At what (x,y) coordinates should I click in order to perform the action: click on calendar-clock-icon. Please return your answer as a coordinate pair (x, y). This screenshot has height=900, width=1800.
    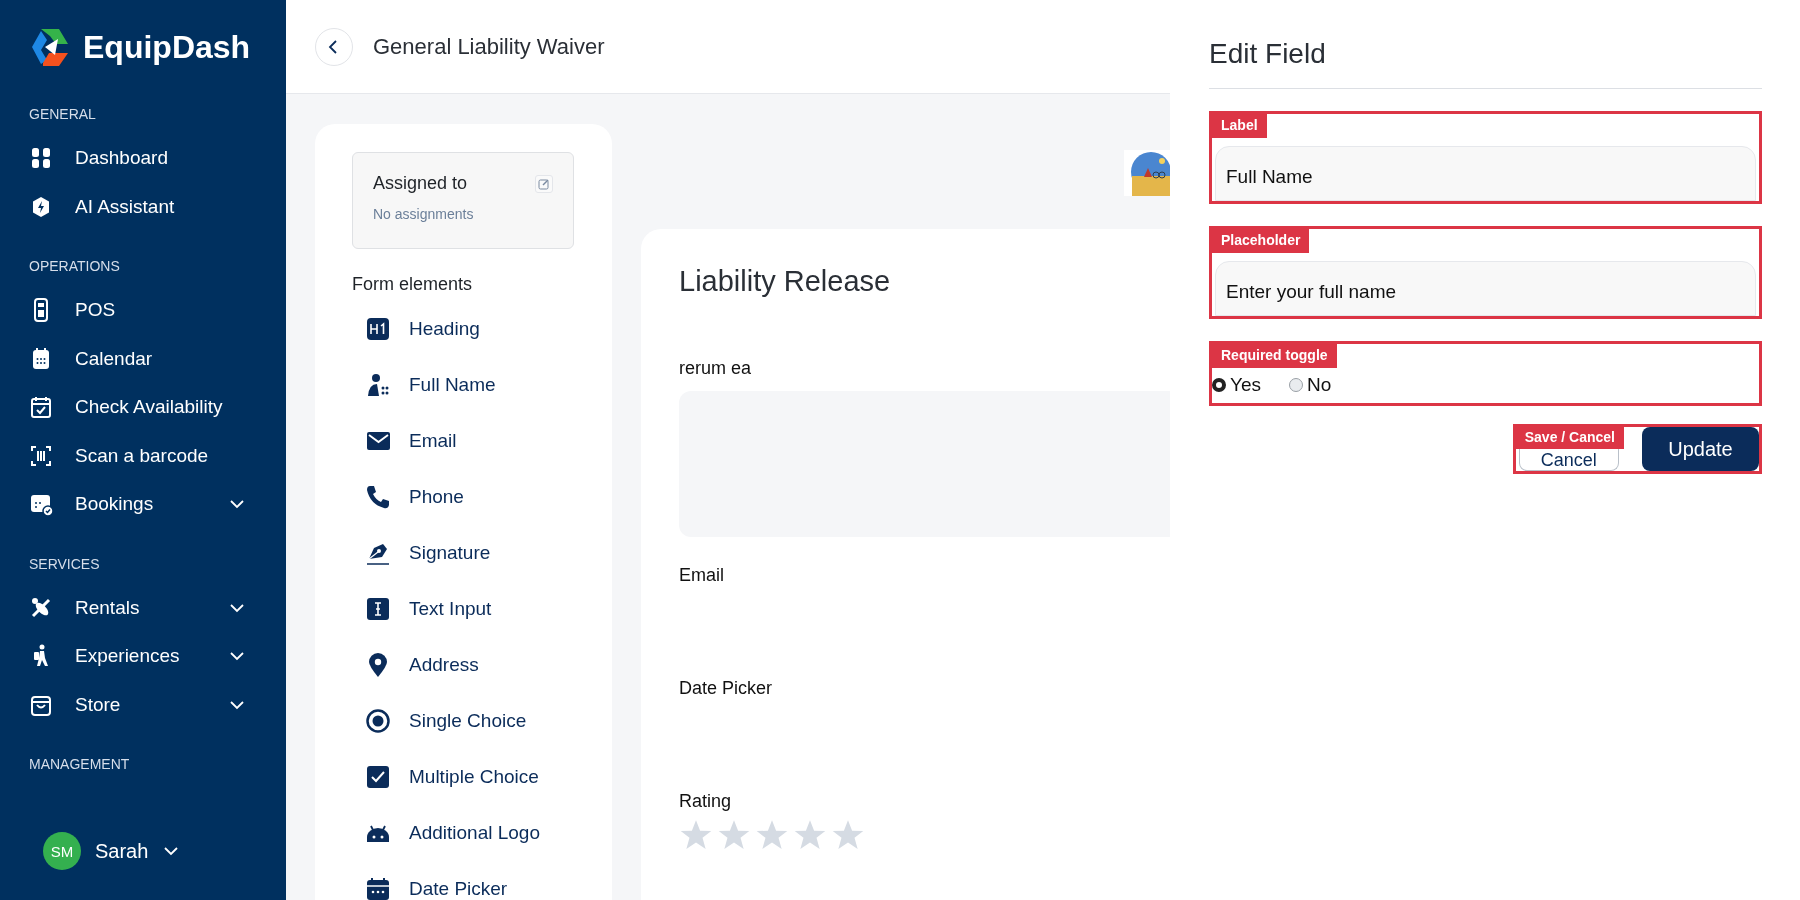
    Looking at the image, I should click on (41, 504).